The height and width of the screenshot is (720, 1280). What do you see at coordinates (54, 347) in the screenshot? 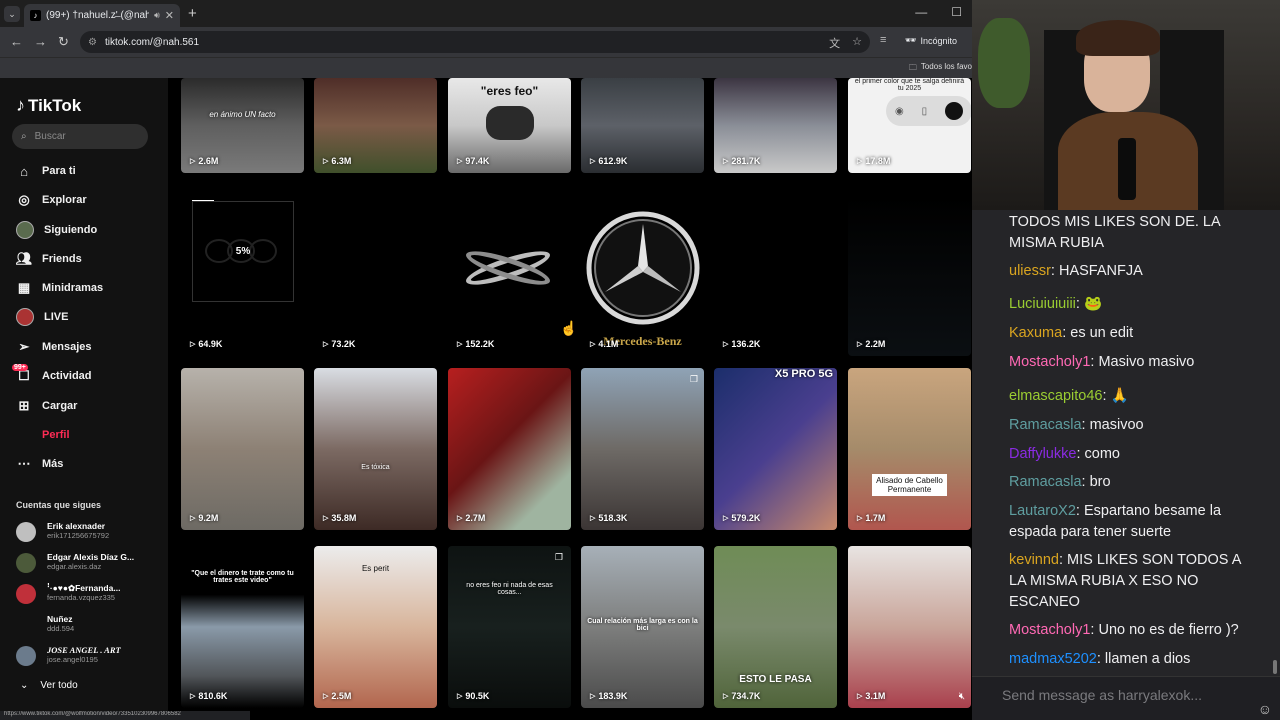
I see `nav-mensajes: ➢ Mensajes` at bounding box center [54, 347].